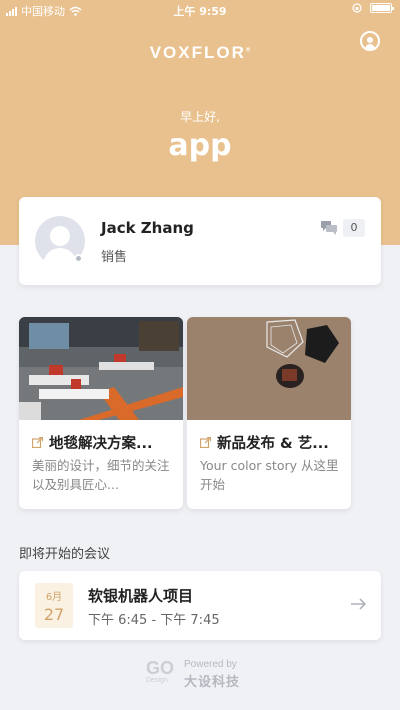  Describe the element at coordinates (210, 664) in the screenshot. I see `powered-by-label: Powered by` at that location.